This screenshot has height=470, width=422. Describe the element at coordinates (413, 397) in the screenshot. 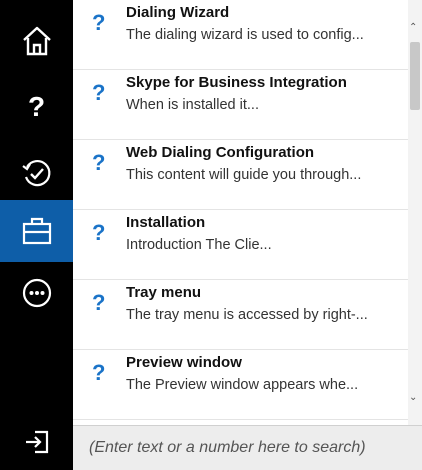

I see `scroll-down-icon: ⌄` at that location.